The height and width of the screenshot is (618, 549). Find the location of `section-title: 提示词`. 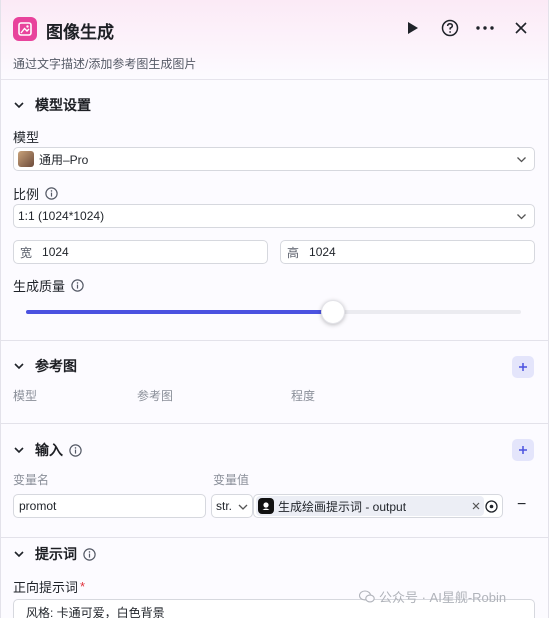

section-title: 提示词 is located at coordinates (56, 554).